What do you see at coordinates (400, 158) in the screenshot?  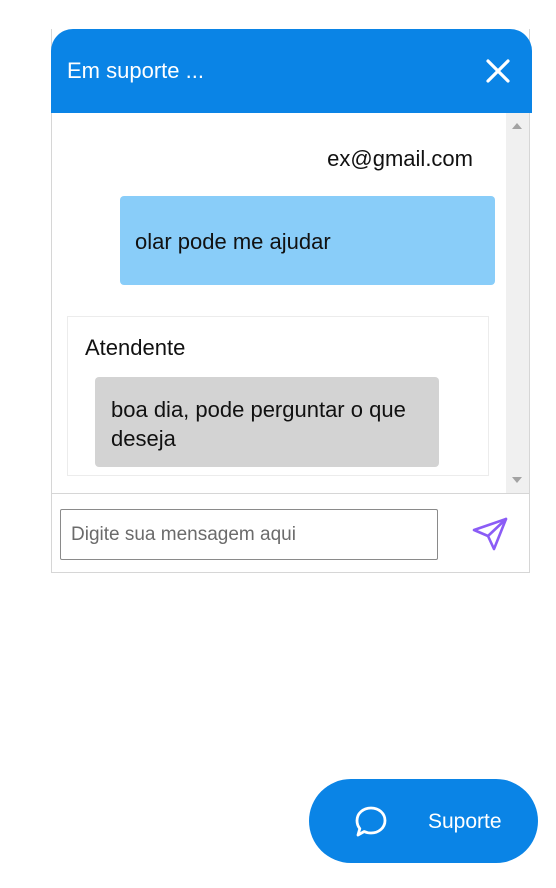 I see `sender-email: ex@gmail.com` at bounding box center [400, 158].